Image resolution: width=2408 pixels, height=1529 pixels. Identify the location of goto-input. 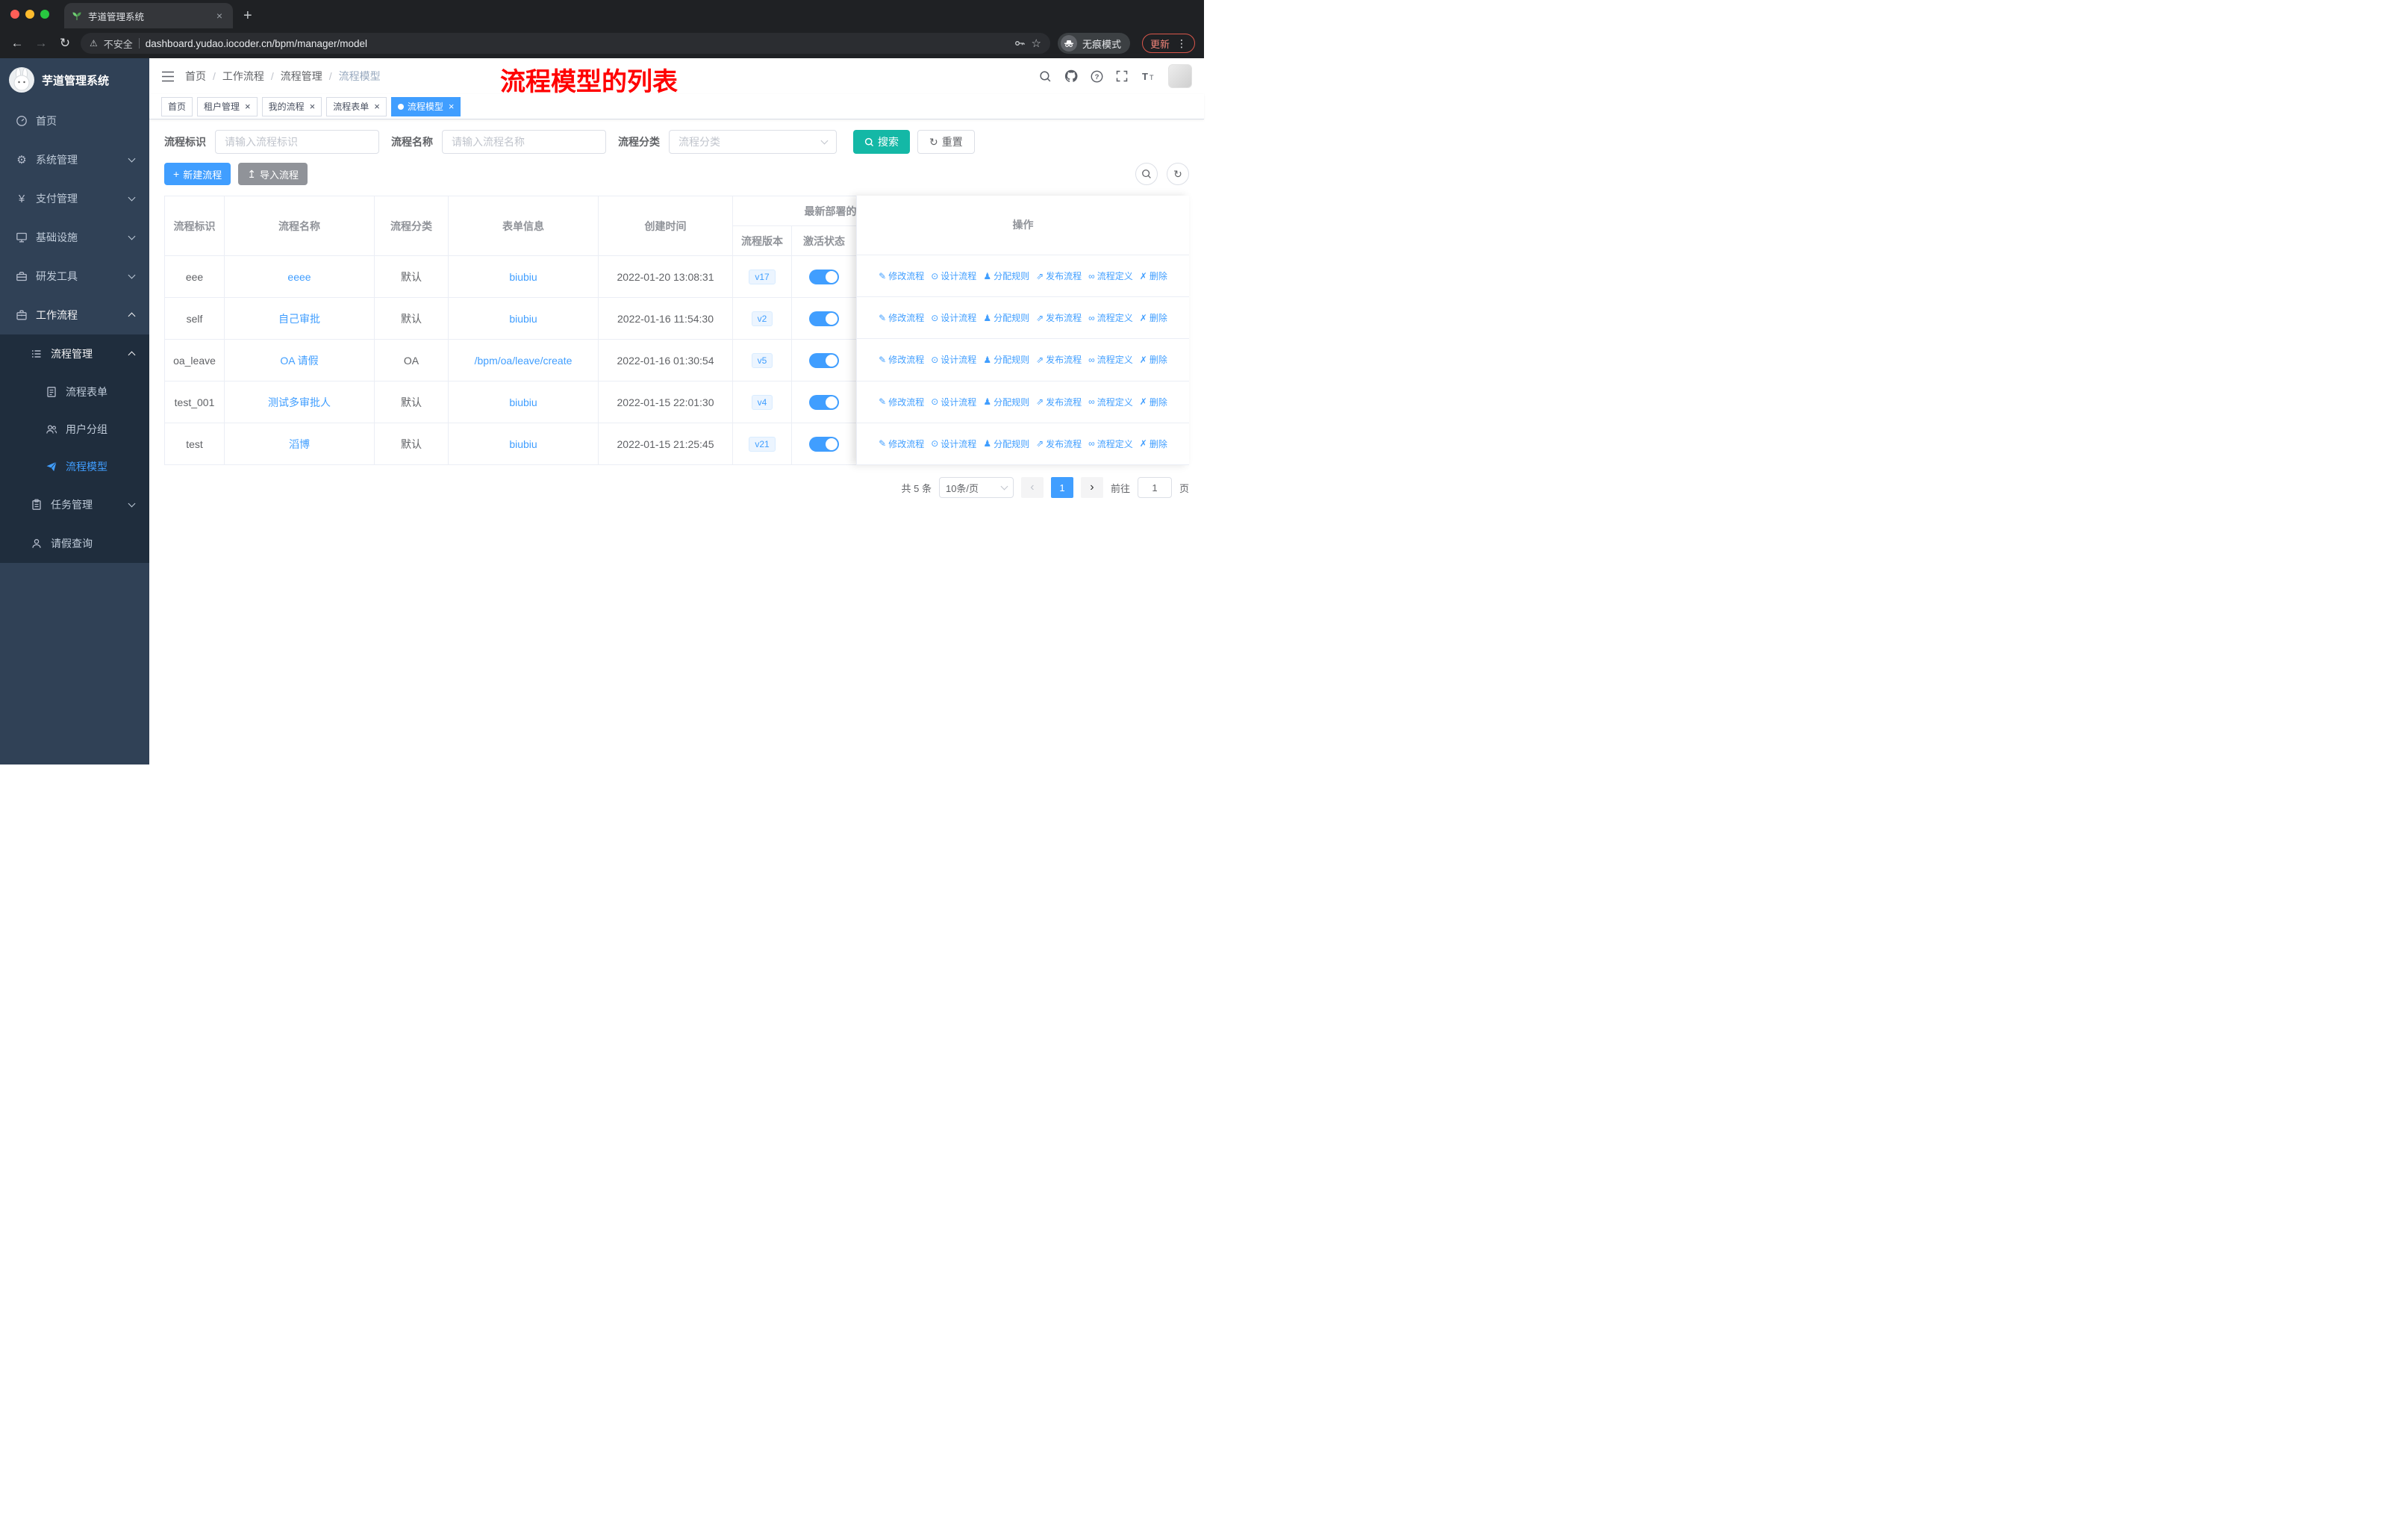
(1154, 488).